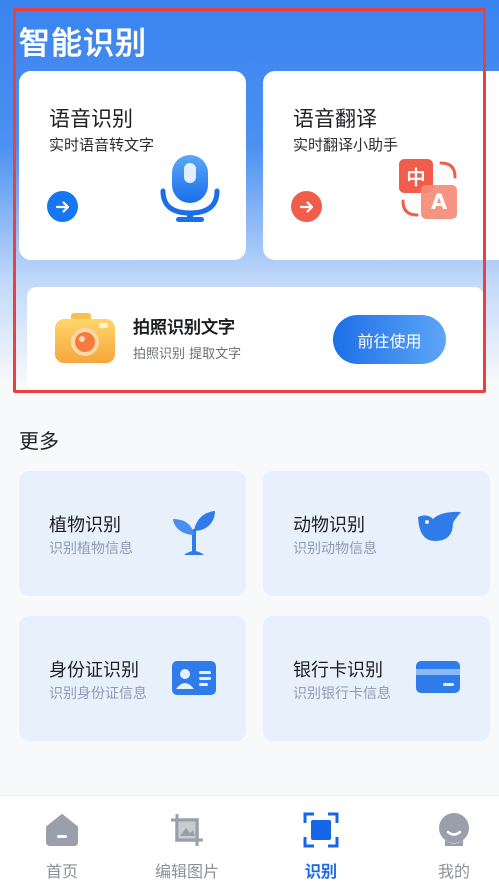  Describe the element at coordinates (255, 339) in the screenshot. I see `photo-text-recognition-card: 拍照识别文字 拍照识别 提取文字 前往使用` at that location.